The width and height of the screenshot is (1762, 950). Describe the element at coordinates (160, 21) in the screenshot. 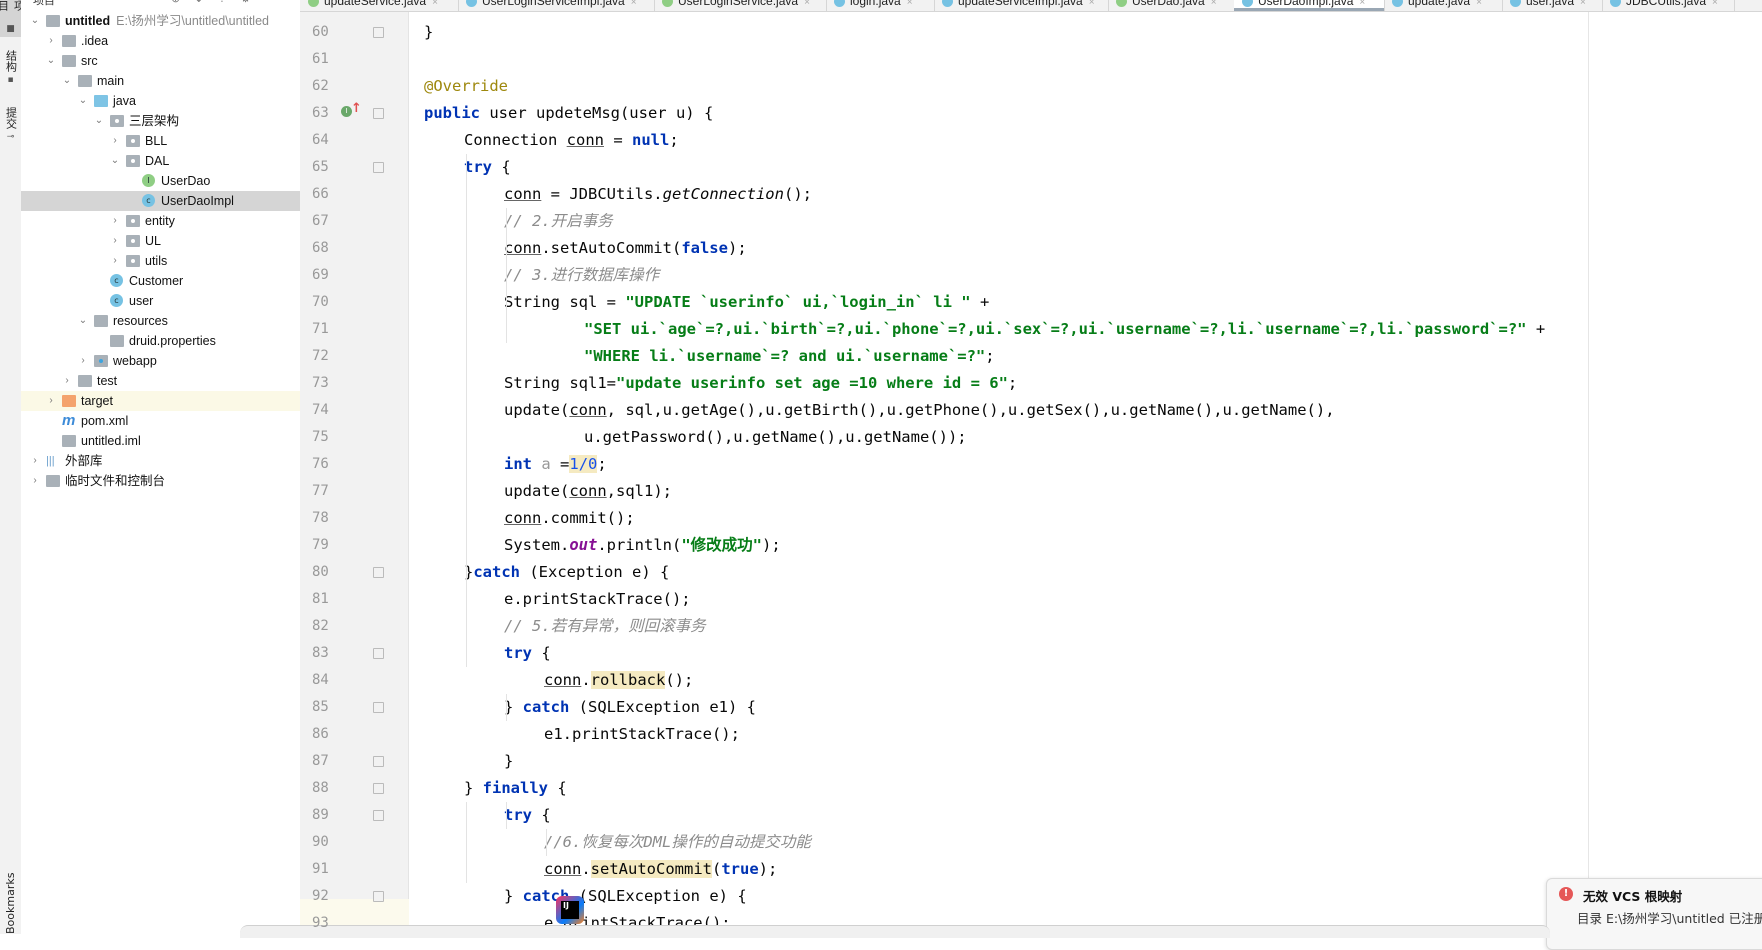

I see `tree-item: ⌄ untitled E:\扬州学习\untitled\untitled` at that location.